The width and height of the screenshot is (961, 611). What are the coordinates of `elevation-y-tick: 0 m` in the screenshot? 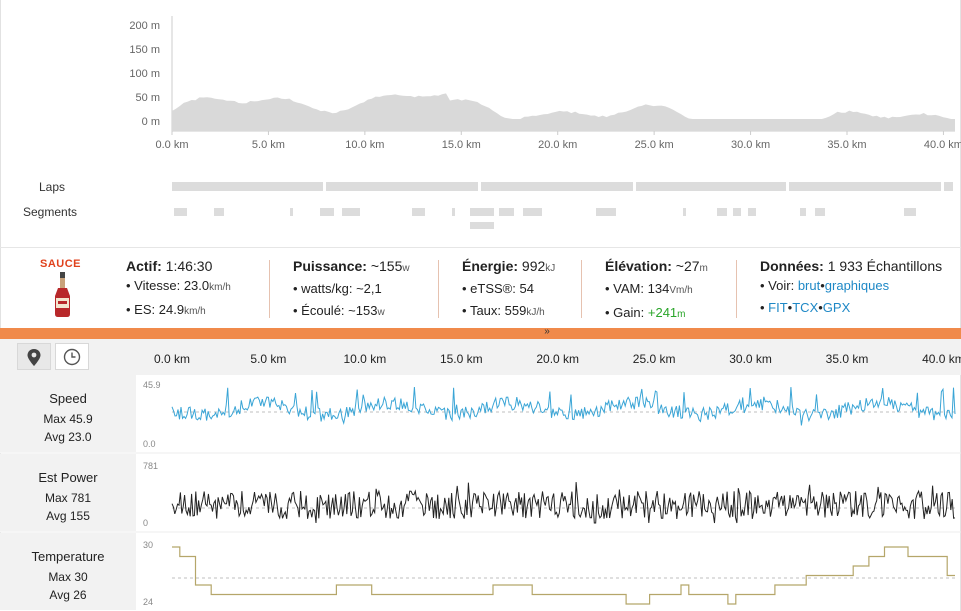 It's located at (151, 122).